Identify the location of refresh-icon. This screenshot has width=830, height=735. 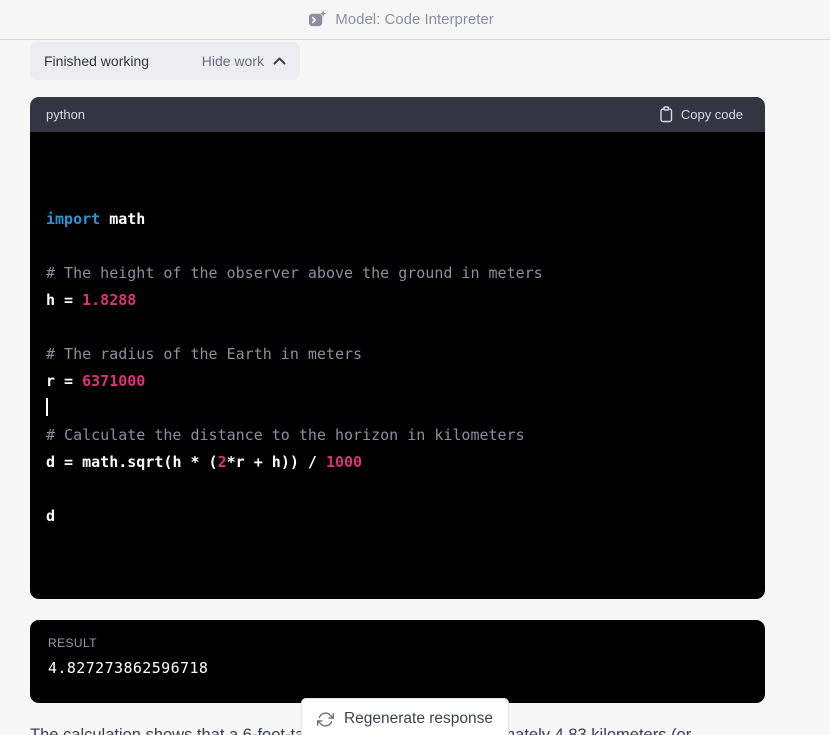
(325, 719).